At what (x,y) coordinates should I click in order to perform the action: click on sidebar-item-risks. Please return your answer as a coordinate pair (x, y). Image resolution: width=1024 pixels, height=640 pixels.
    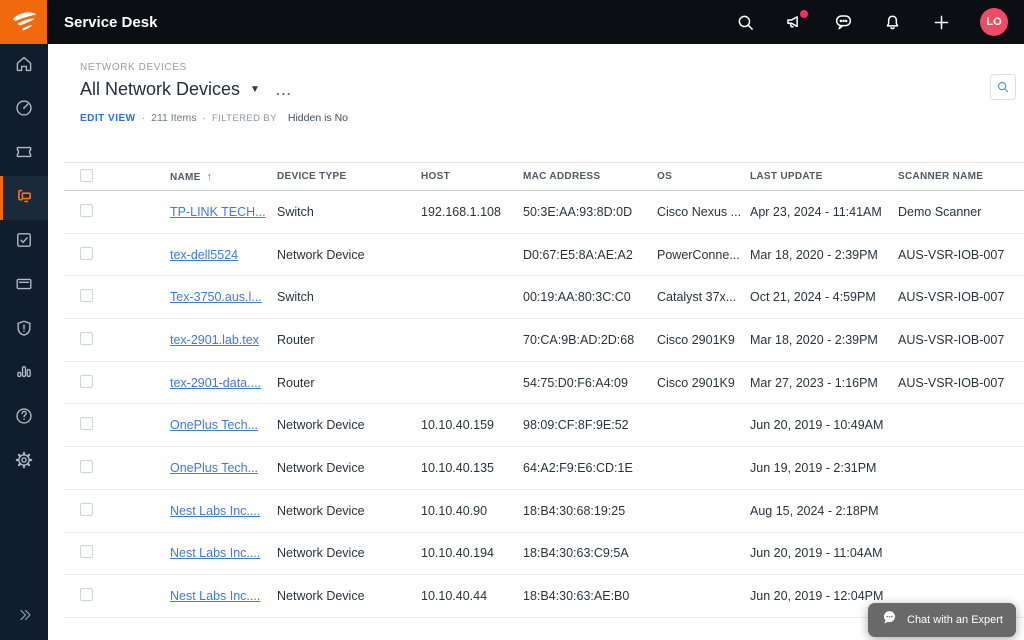
    Looking at the image, I should click on (24, 330).